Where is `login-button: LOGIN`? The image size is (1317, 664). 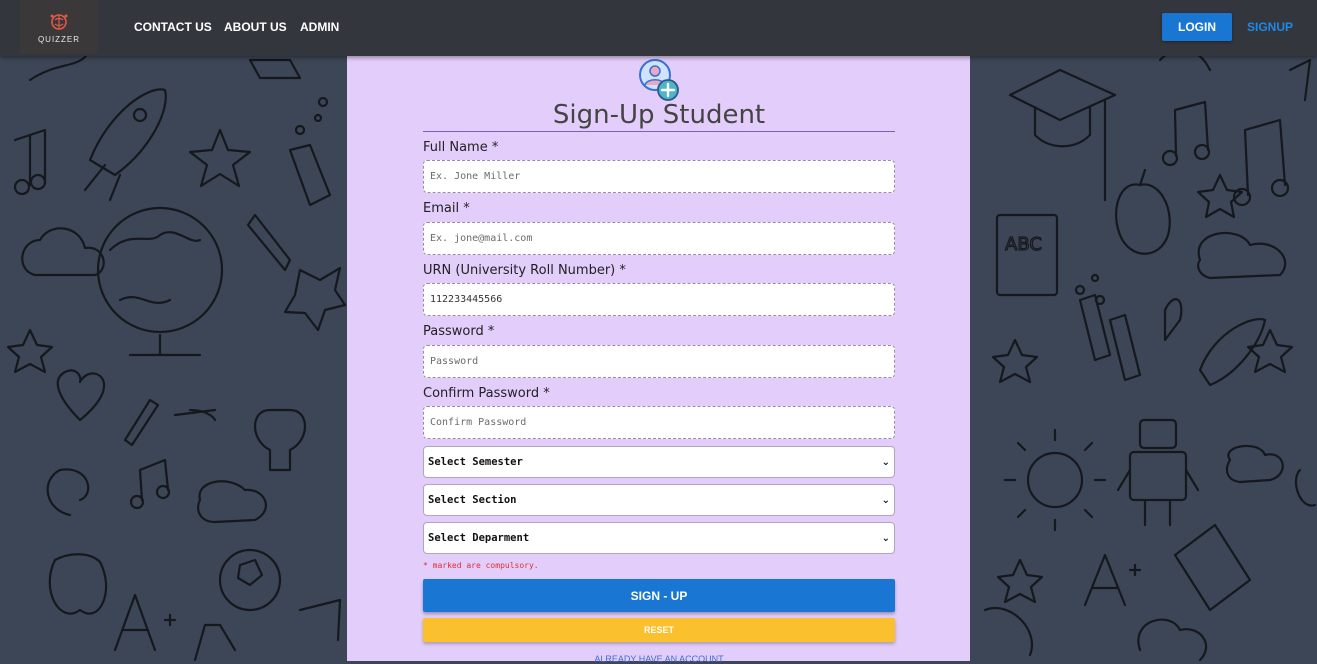 login-button: LOGIN is located at coordinates (1197, 27).